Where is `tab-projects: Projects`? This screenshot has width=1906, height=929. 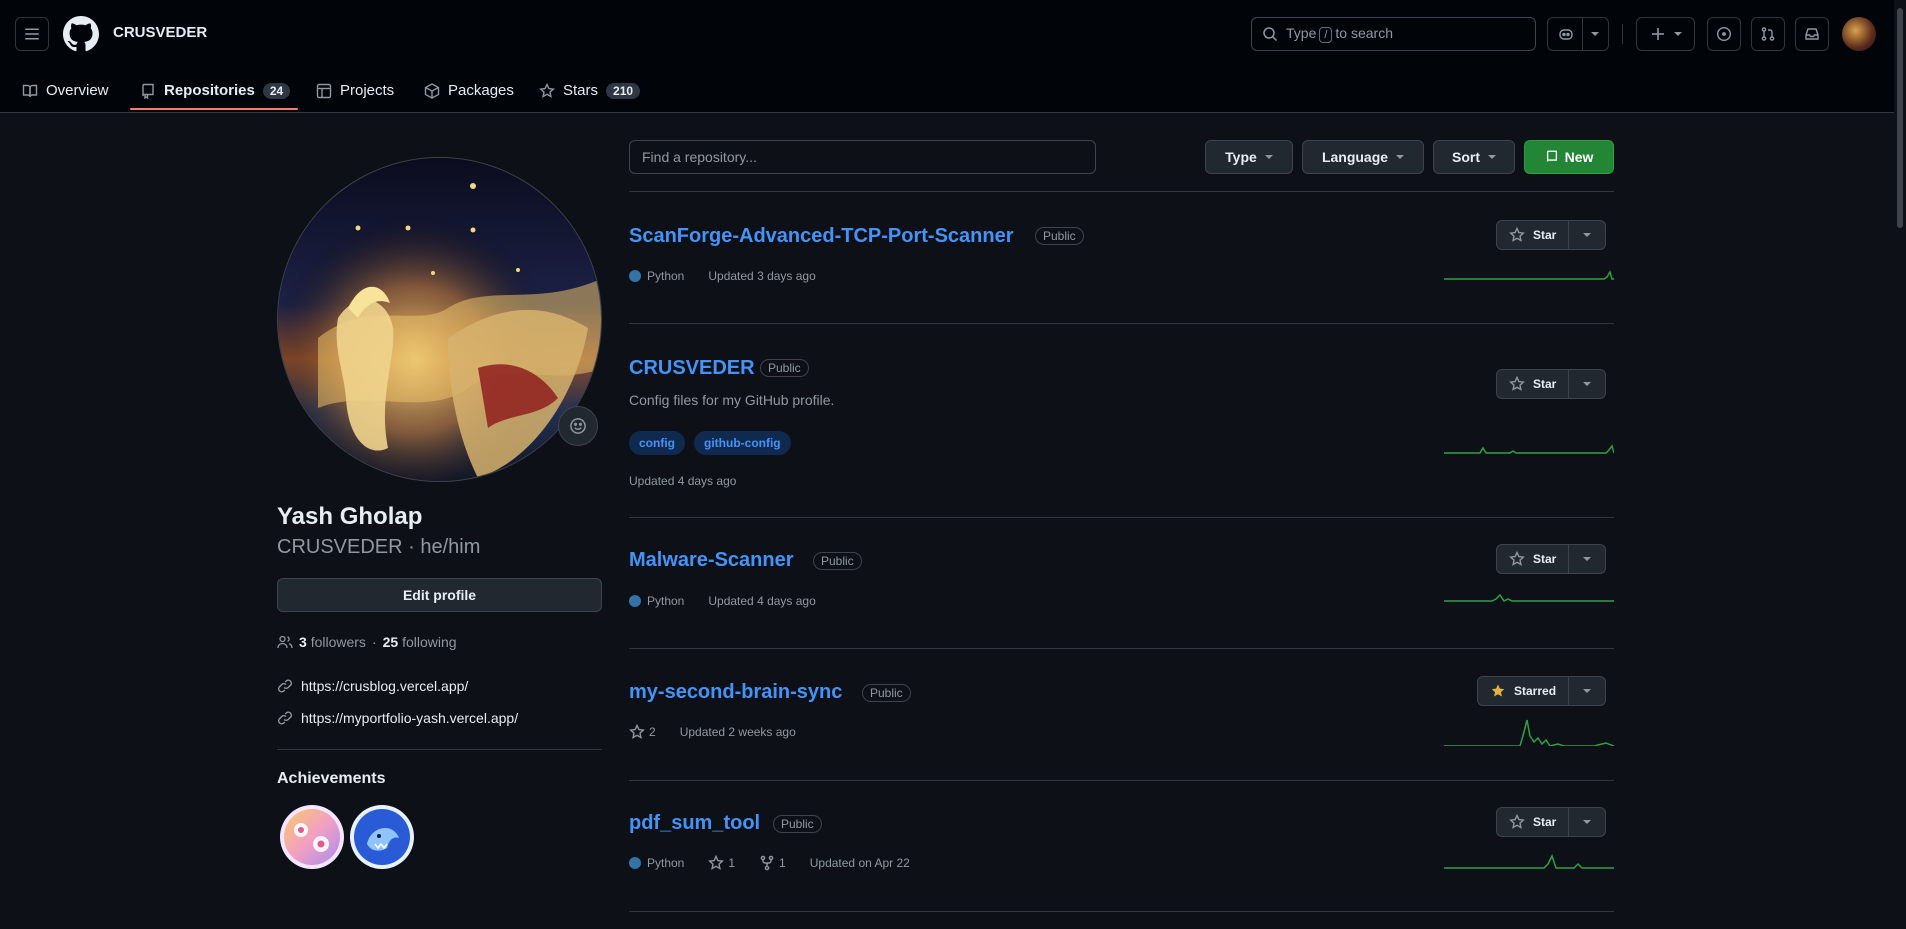
tab-projects: Projects is located at coordinates (355, 90).